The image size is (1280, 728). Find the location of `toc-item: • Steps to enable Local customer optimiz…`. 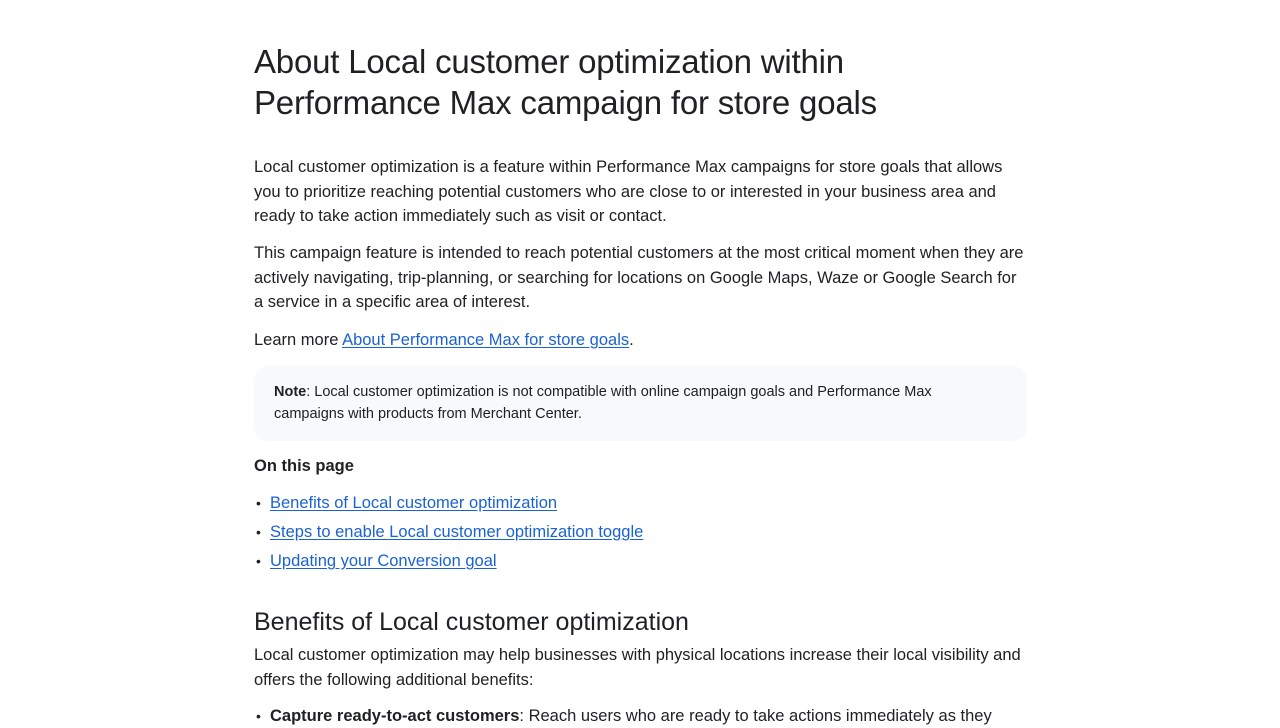

toc-item: • Steps to enable Local customer optimiz… is located at coordinates (448, 533).